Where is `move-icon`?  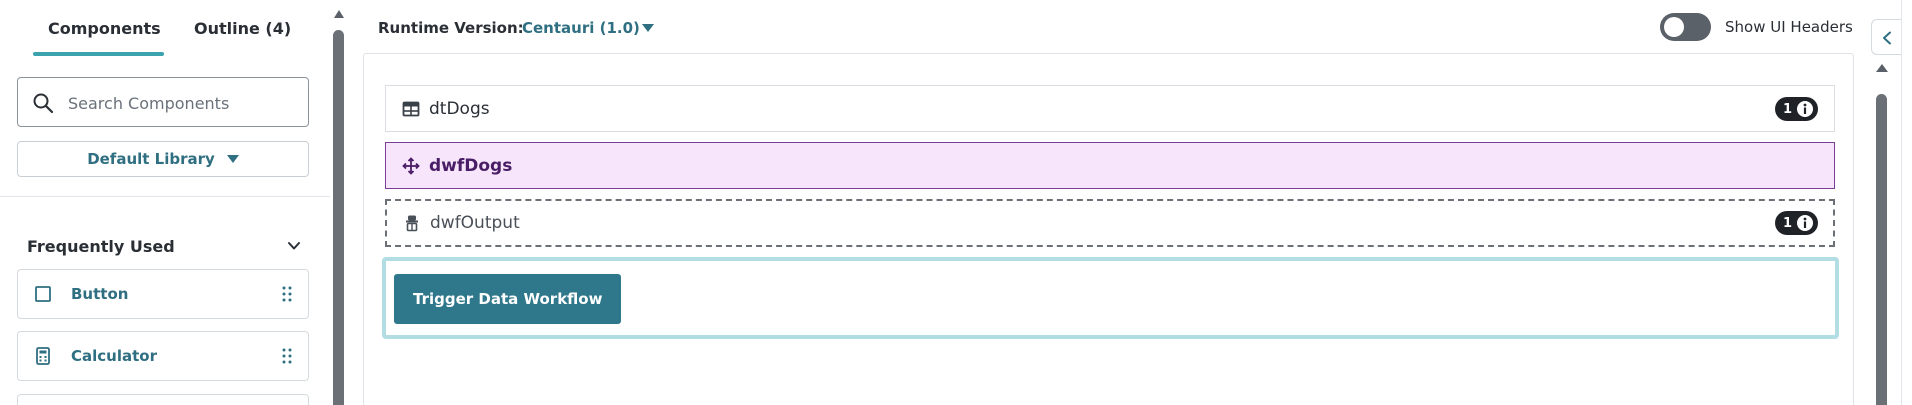
move-icon is located at coordinates (411, 165).